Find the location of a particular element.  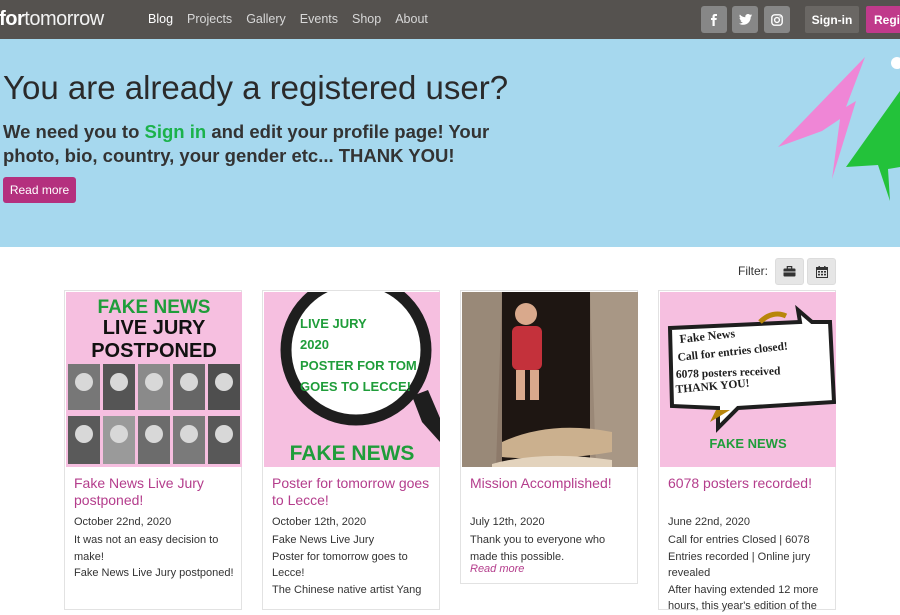

post-date: June 22nd, 2020 is located at coordinates (709, 522).